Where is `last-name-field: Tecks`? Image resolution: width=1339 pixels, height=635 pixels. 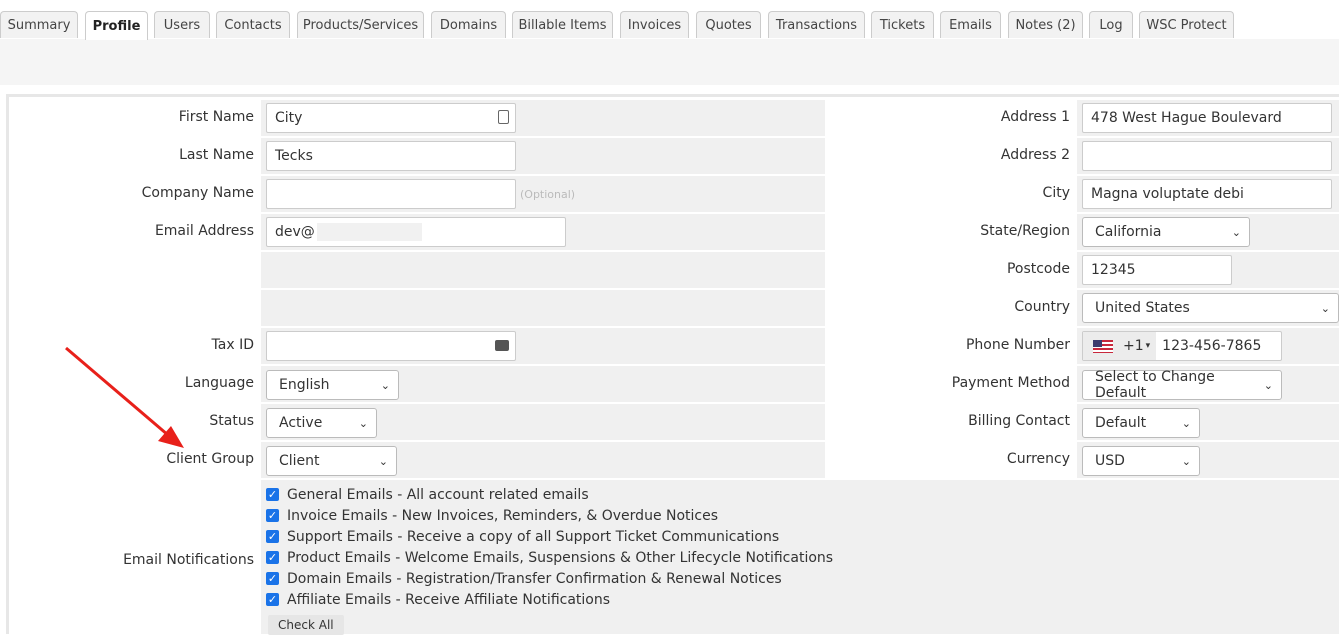
last-name-field: Tecks is located at coordinates (391, 156).